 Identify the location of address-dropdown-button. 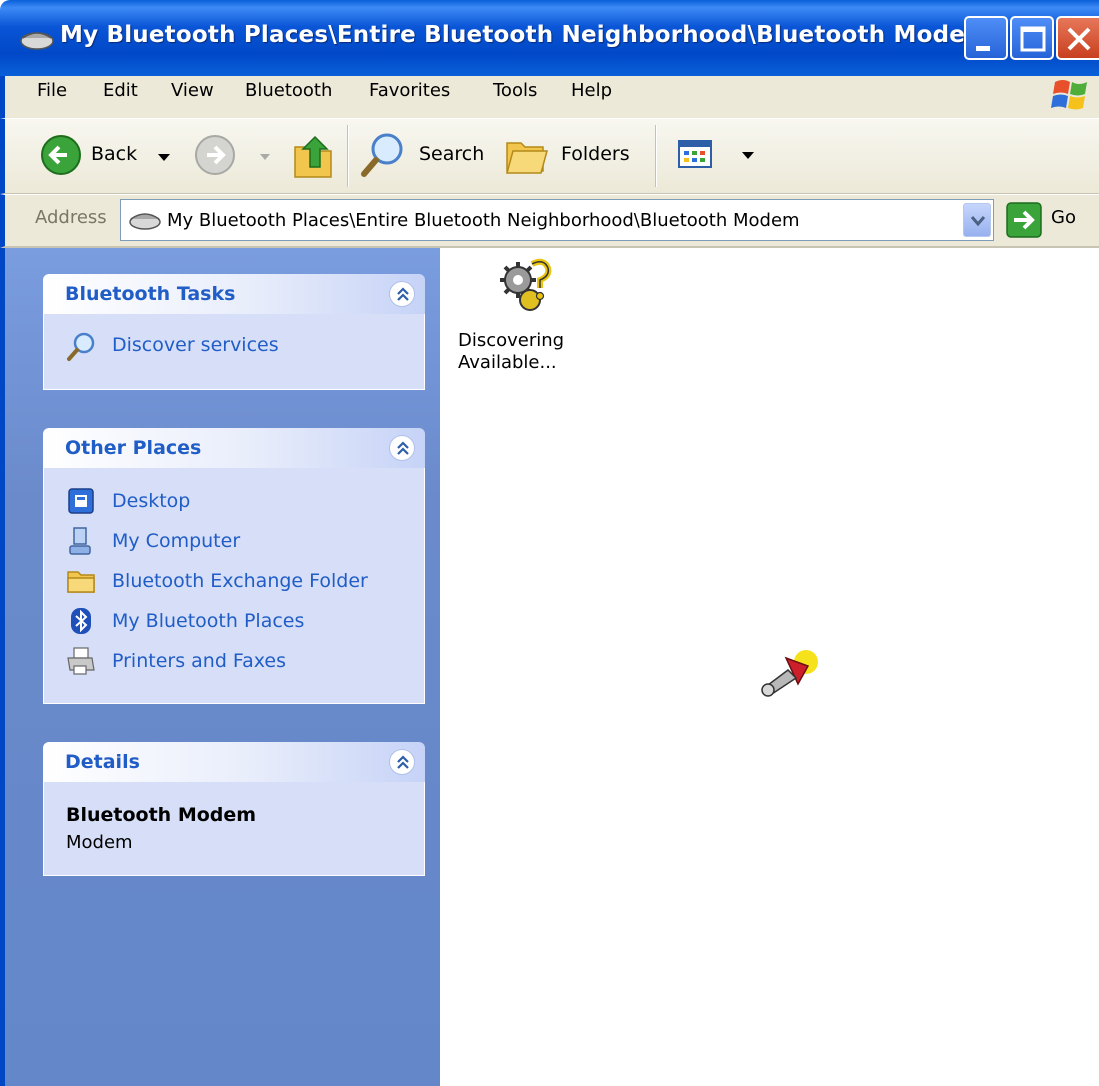
(977, 220).